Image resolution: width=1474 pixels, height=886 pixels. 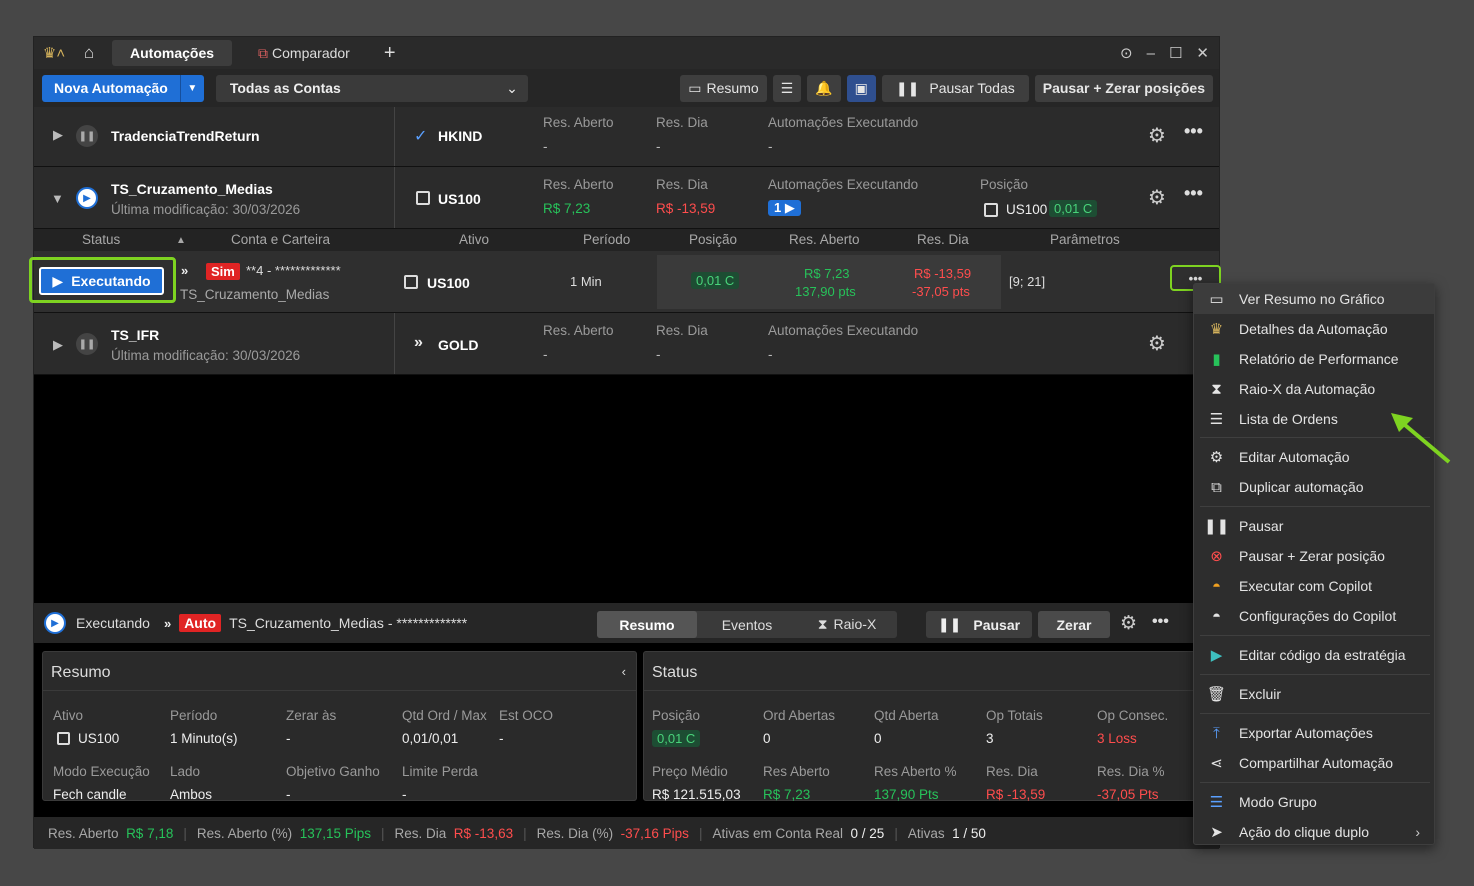 I want to click on menu-item-pausar-zerar: ⊗ Pausar + Zerar posição, so click(x=1314, y=556).